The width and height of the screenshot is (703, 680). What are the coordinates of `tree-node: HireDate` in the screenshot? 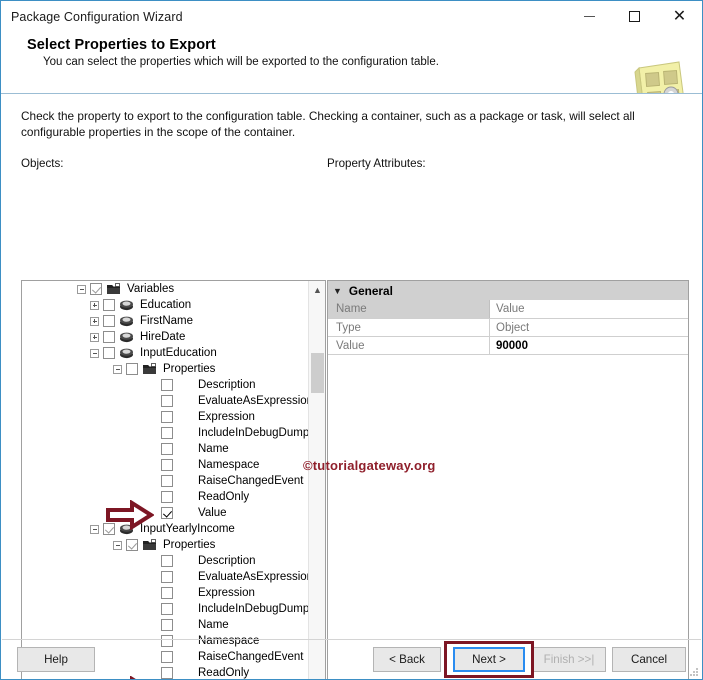 It's located at (165, 337).